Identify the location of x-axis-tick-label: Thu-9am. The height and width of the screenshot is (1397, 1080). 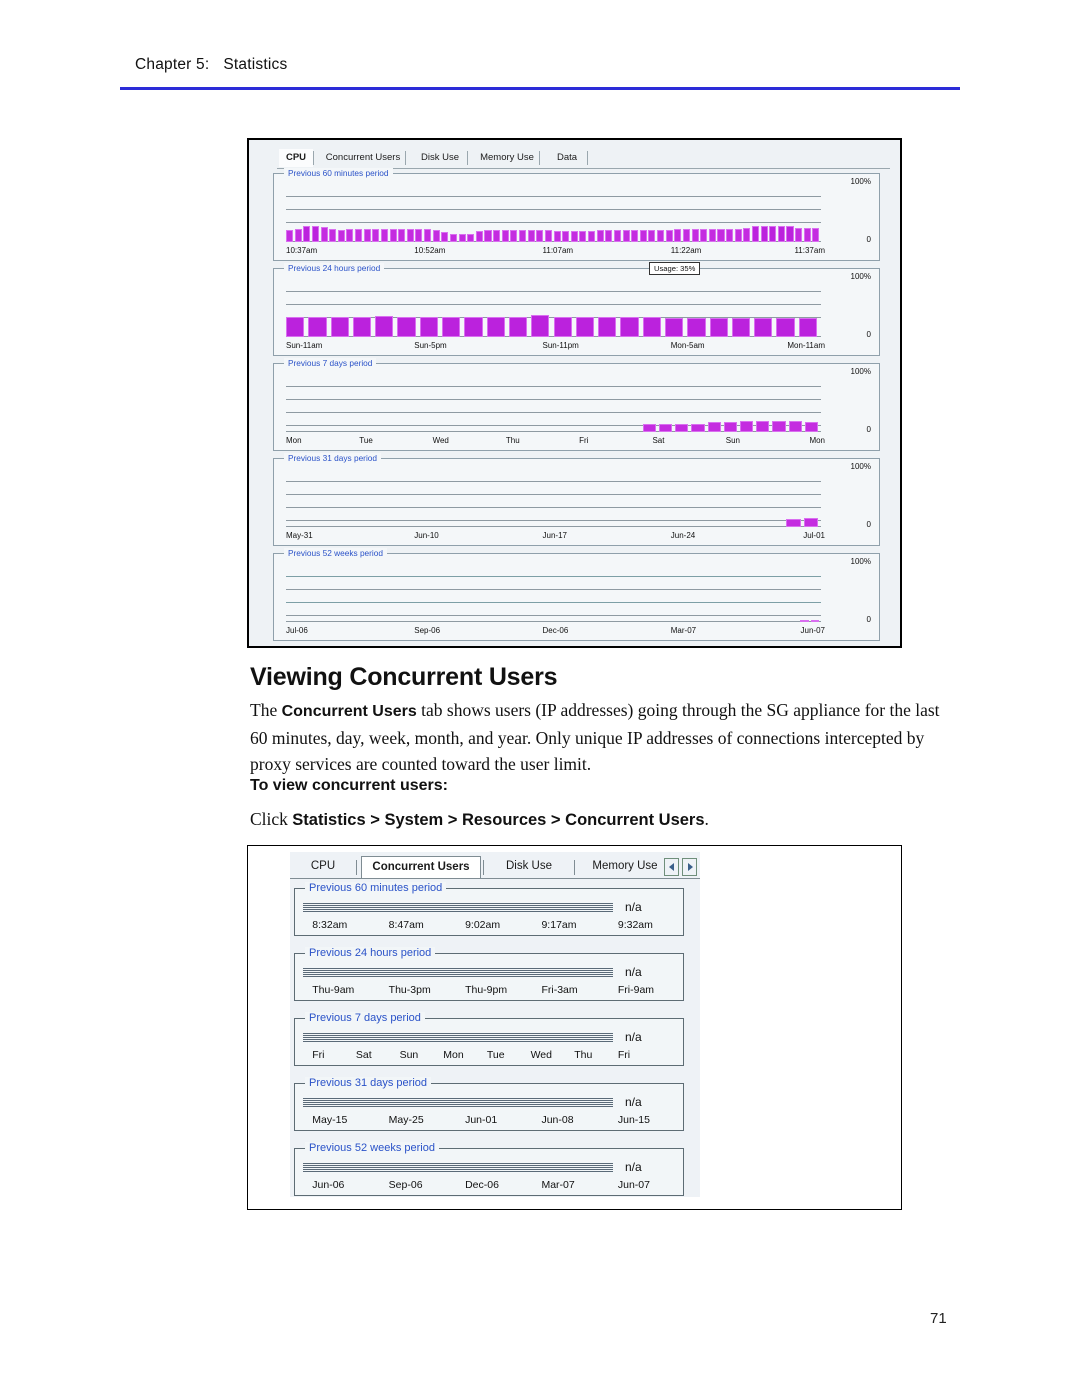
(333, 990).